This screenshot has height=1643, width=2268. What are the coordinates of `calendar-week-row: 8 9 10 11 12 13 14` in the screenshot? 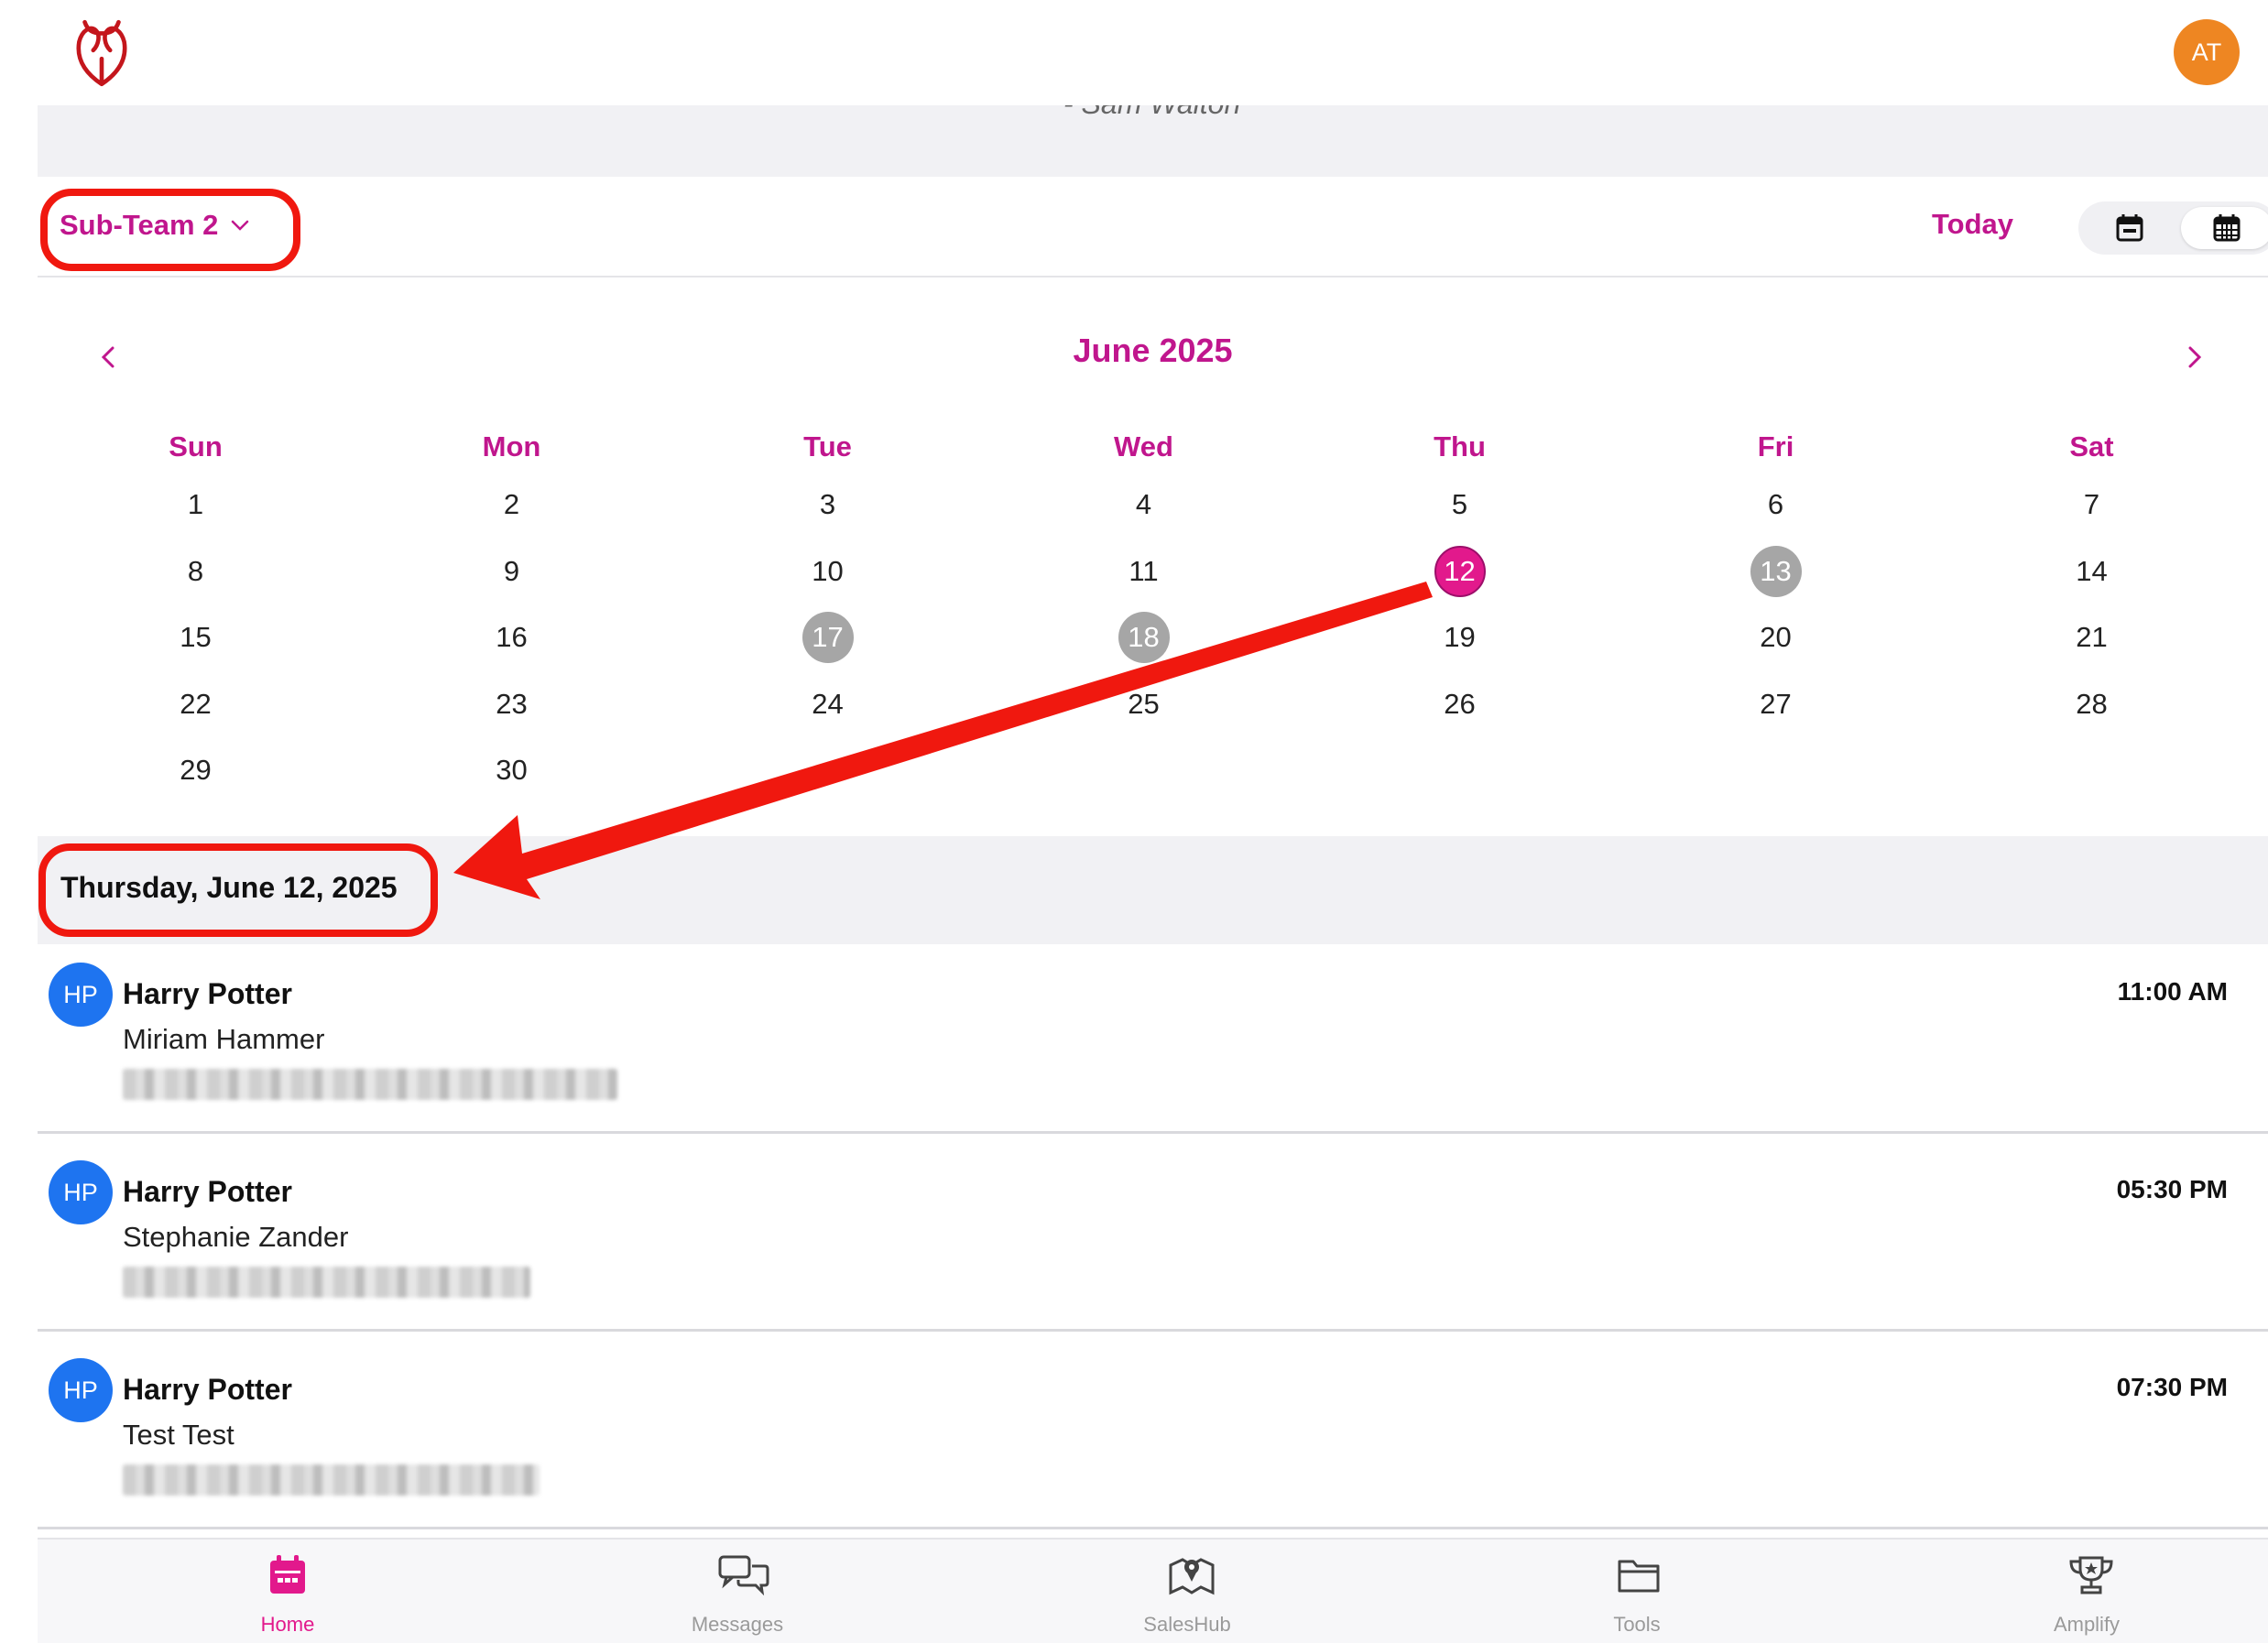 It's located at (1153, 571).